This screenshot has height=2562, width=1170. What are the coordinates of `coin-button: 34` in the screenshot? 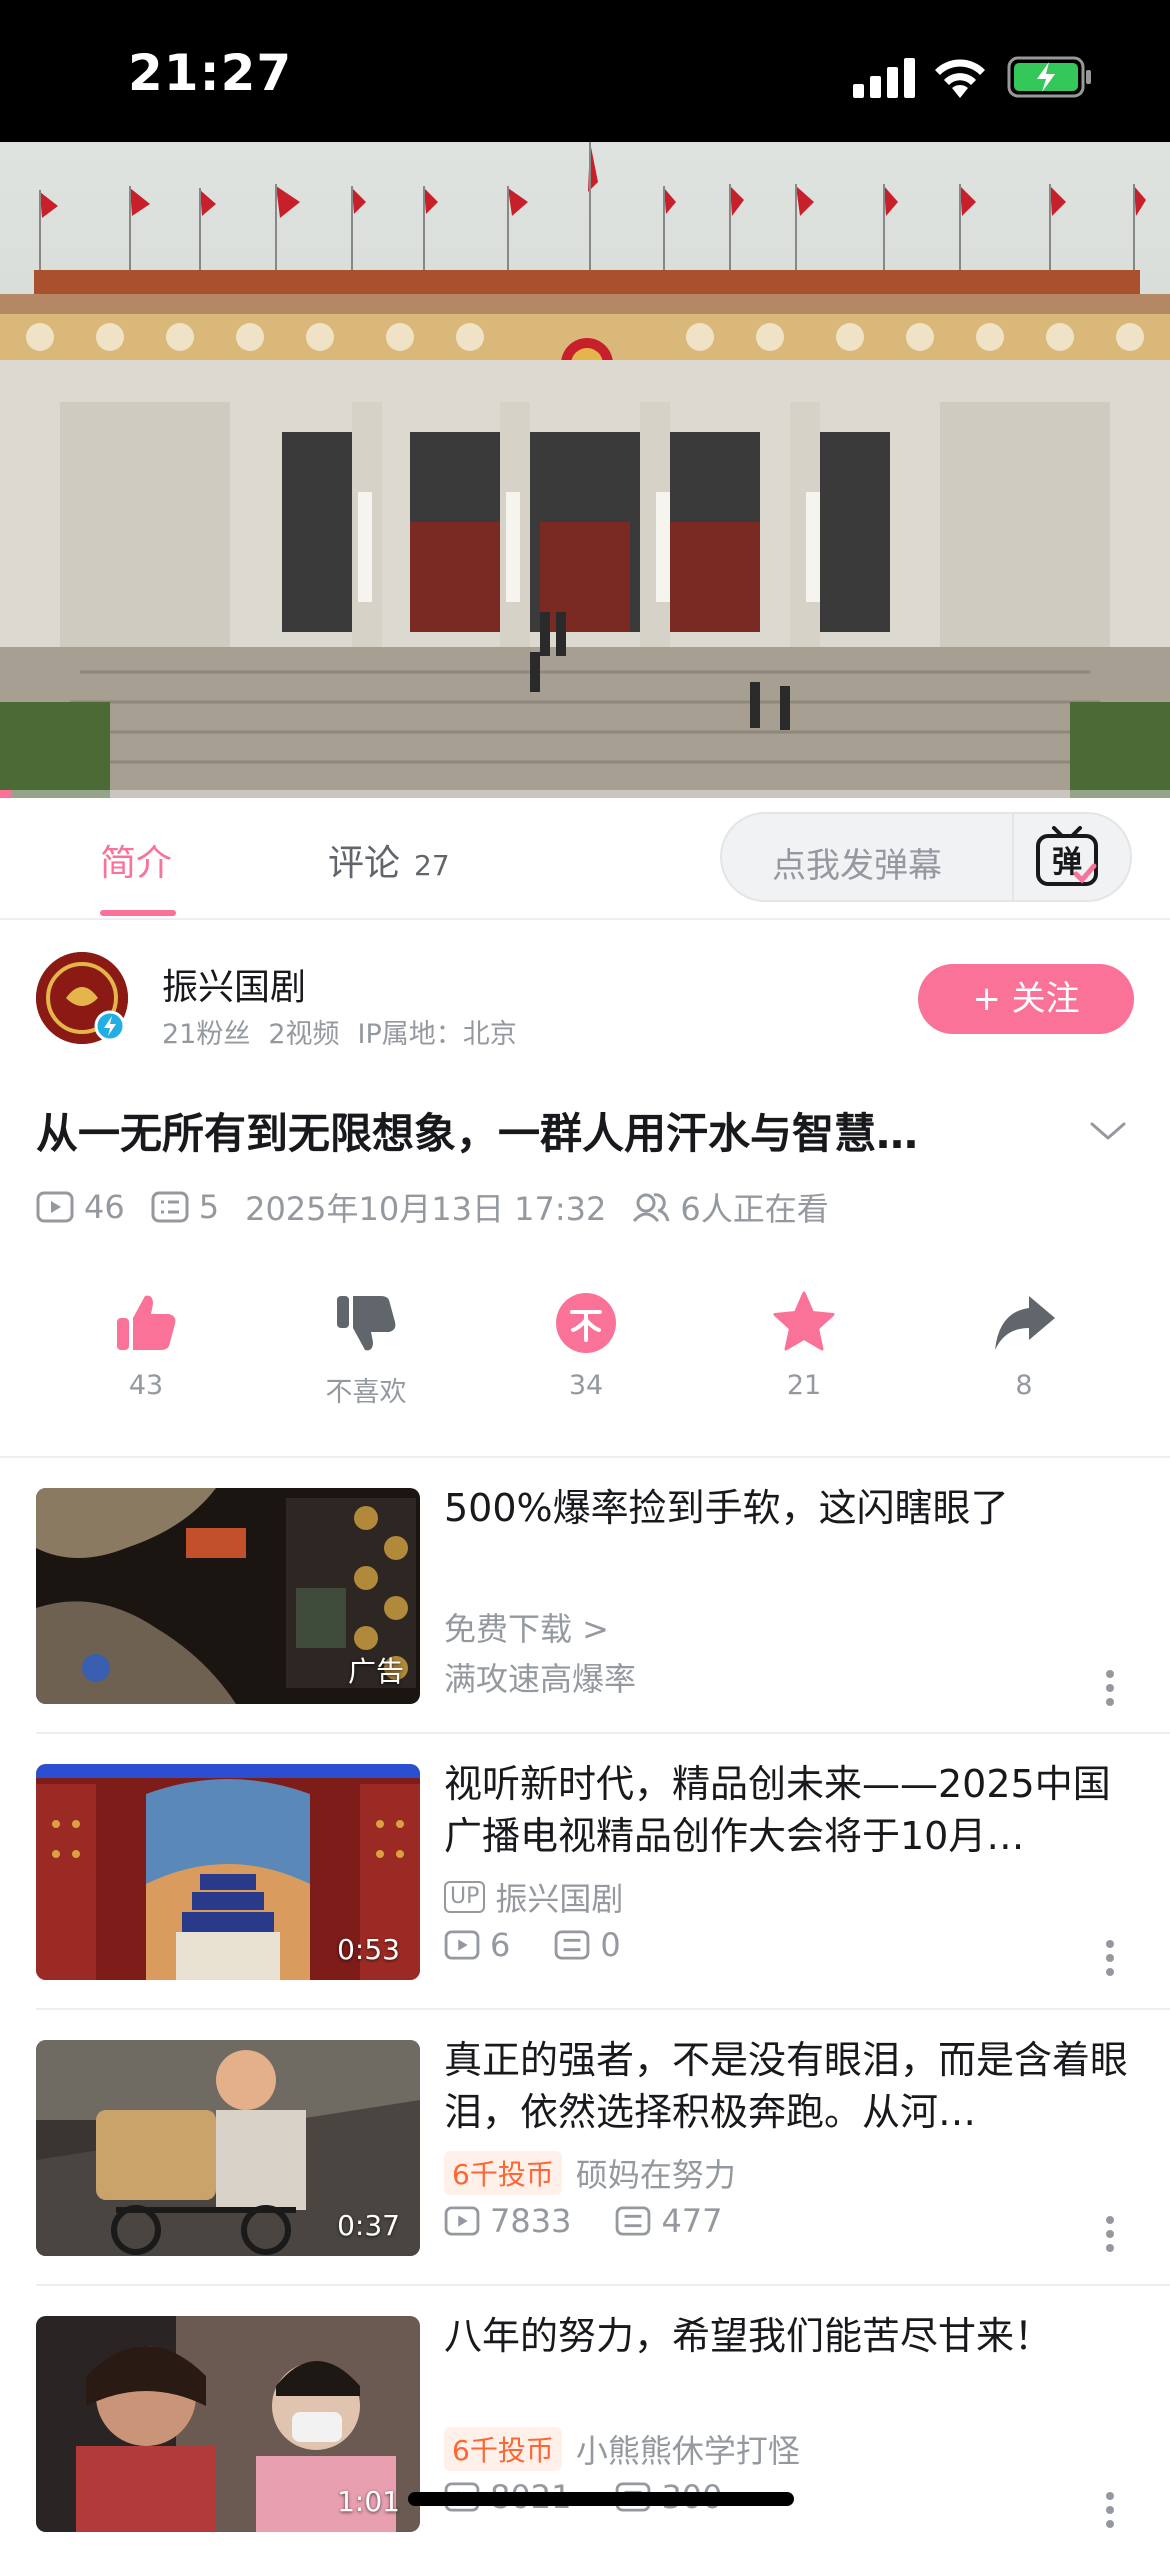 It's located at (586, 1345).